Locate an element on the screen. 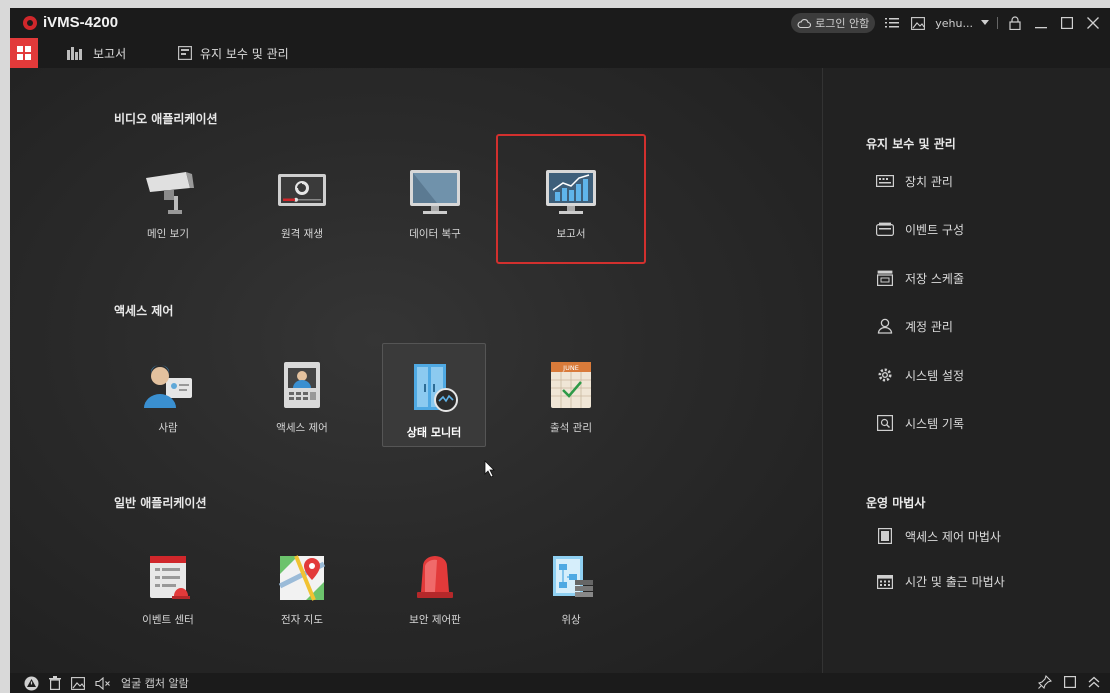 This screenshot has width=1110, height=693. tile-main-view: 메인 보기 is located at coordinates (168, 198).